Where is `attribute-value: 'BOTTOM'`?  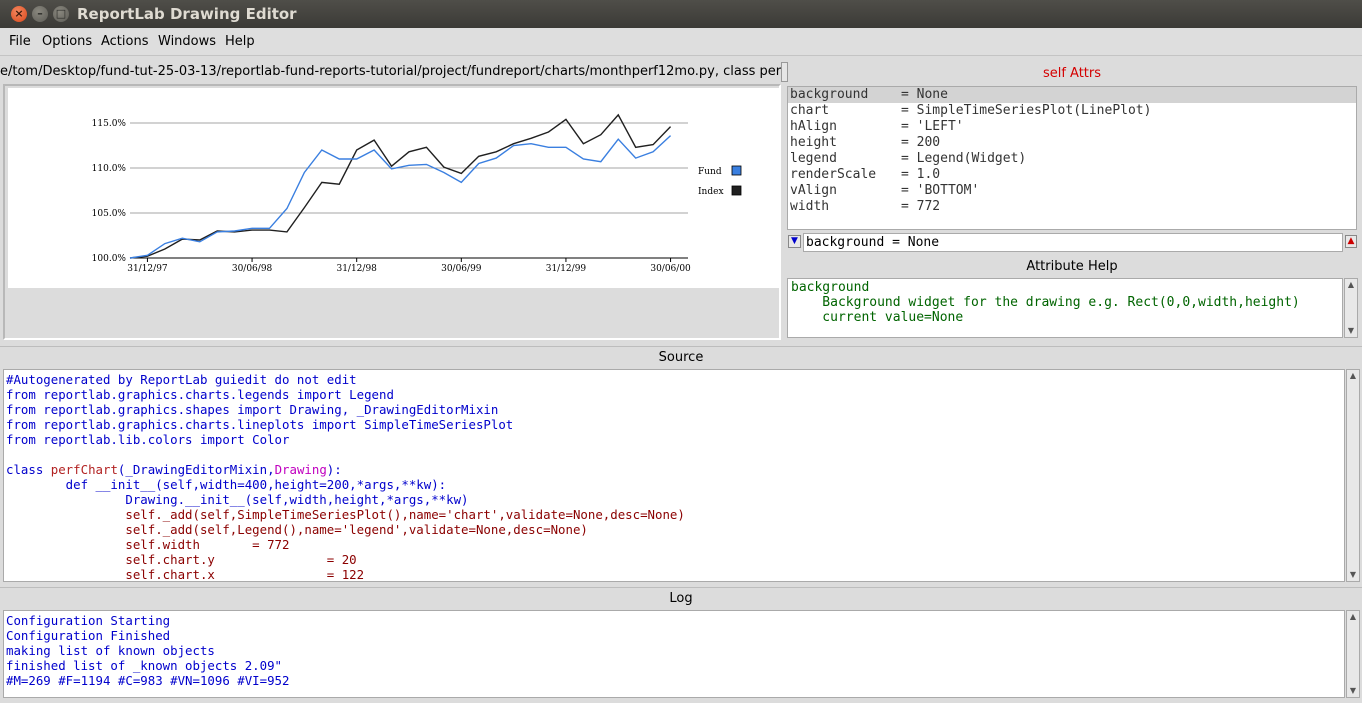
attribute-value: 'BOTTOM' is located at coordinates (948, 190).